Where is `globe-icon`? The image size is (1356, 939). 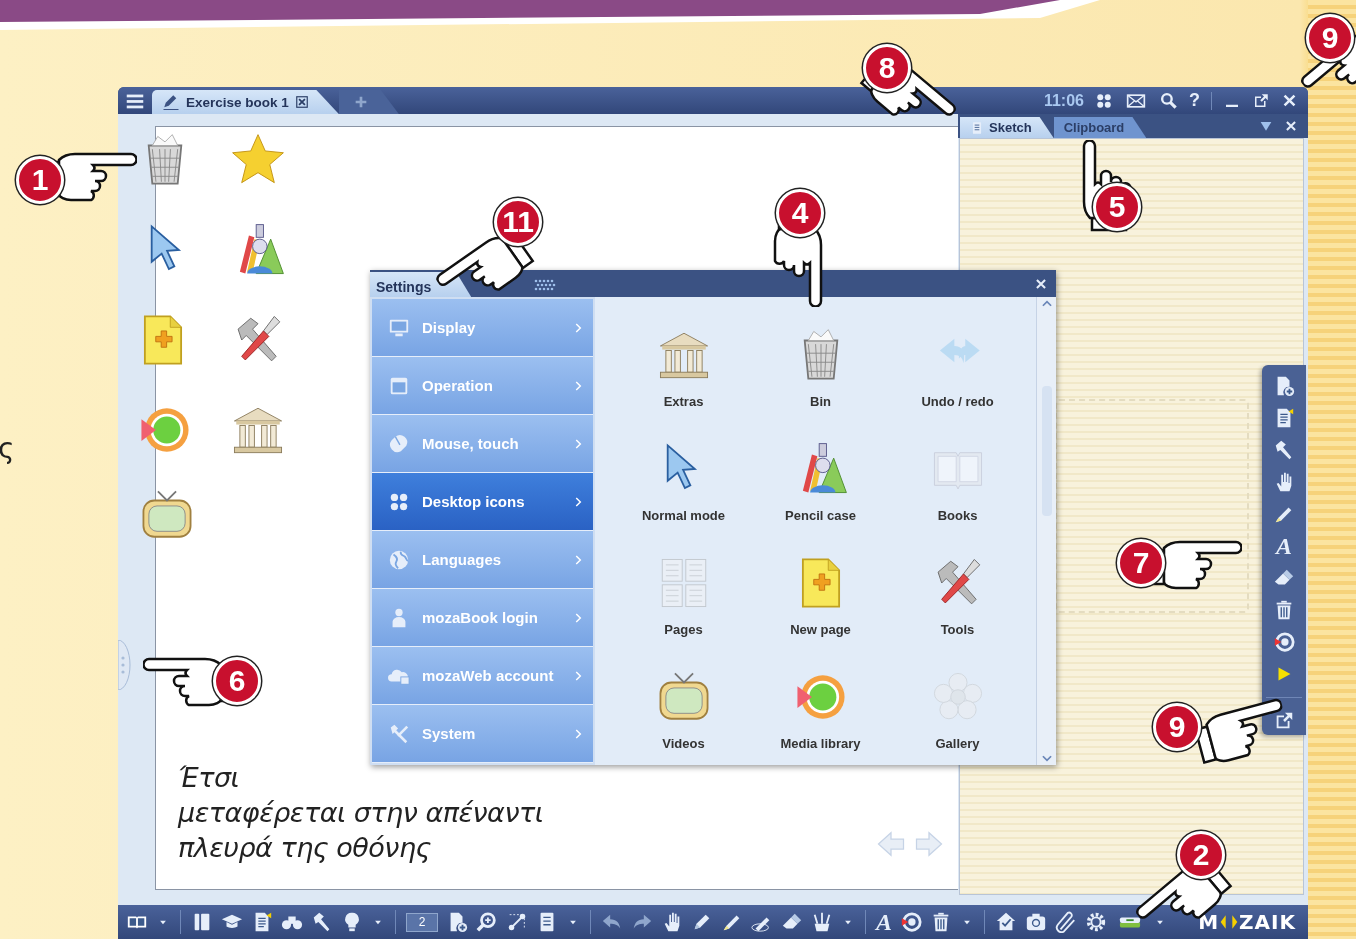
globe-icon is located at coordinates (399, 559).